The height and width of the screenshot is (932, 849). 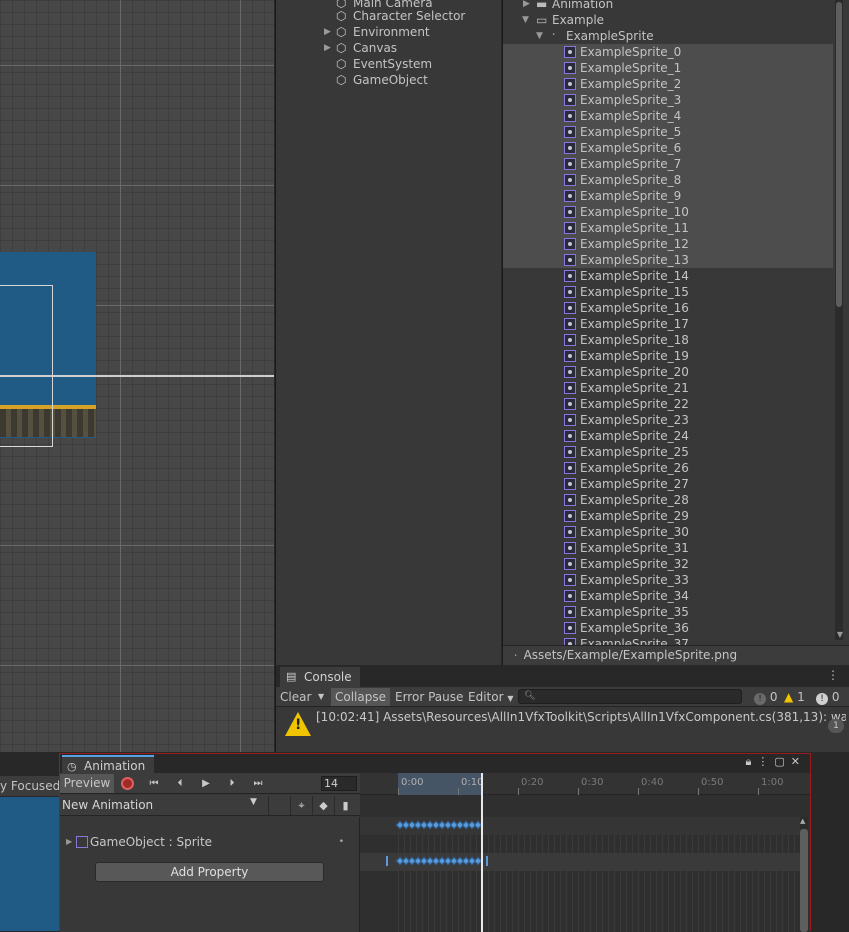 I want to click on sprite-item: ExampleSprite_4, so click(x=668, y=116).